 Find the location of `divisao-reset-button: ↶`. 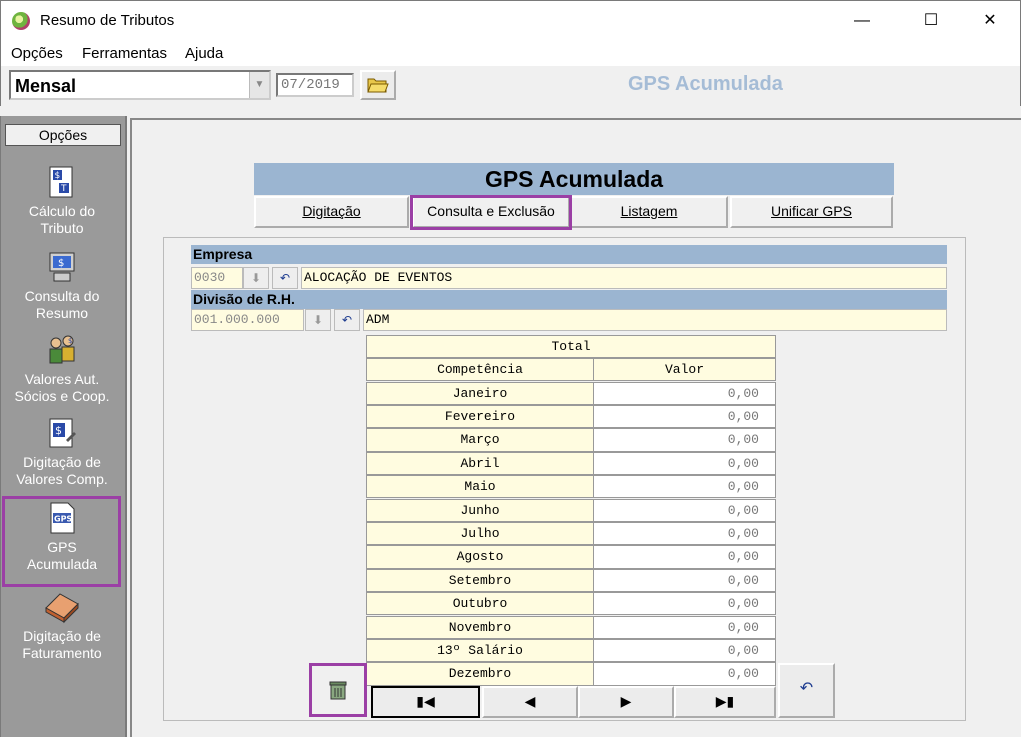

divisao-reset-button: ↶ is located at coordinates (347, 320).